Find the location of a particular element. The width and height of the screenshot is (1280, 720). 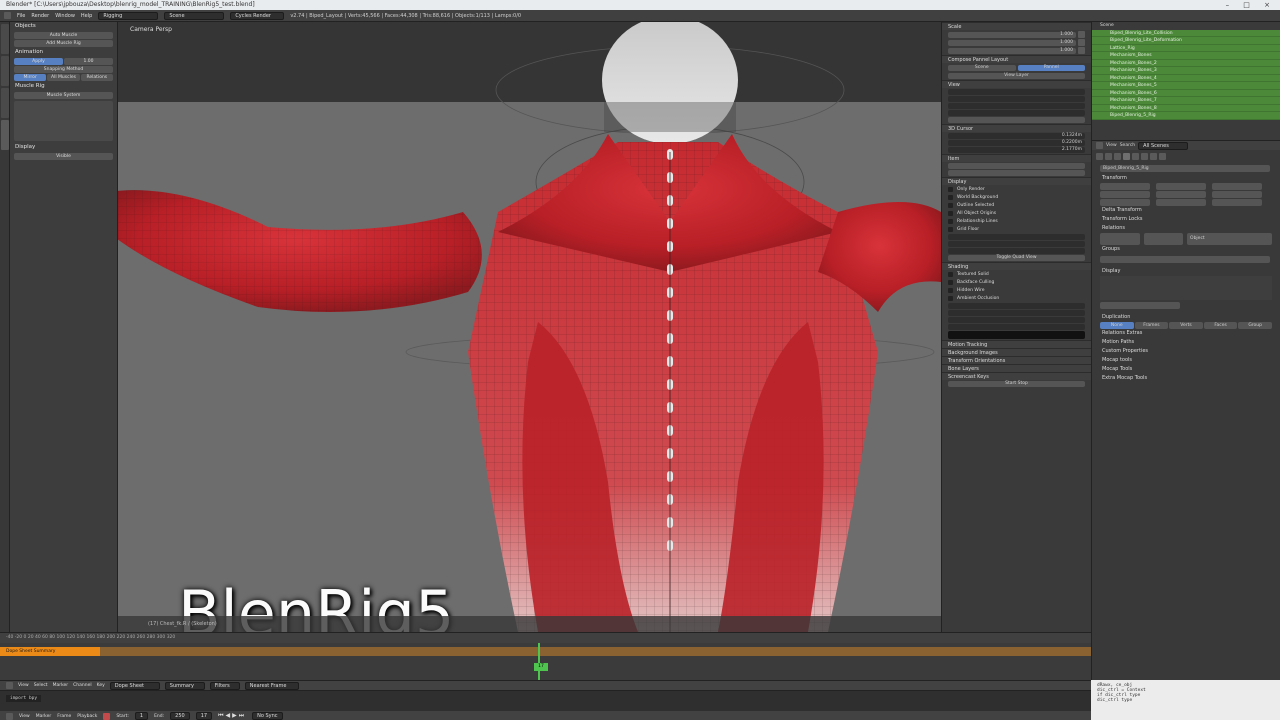

outliner-scene-row: Scene is located at coordinates (1186, 26).